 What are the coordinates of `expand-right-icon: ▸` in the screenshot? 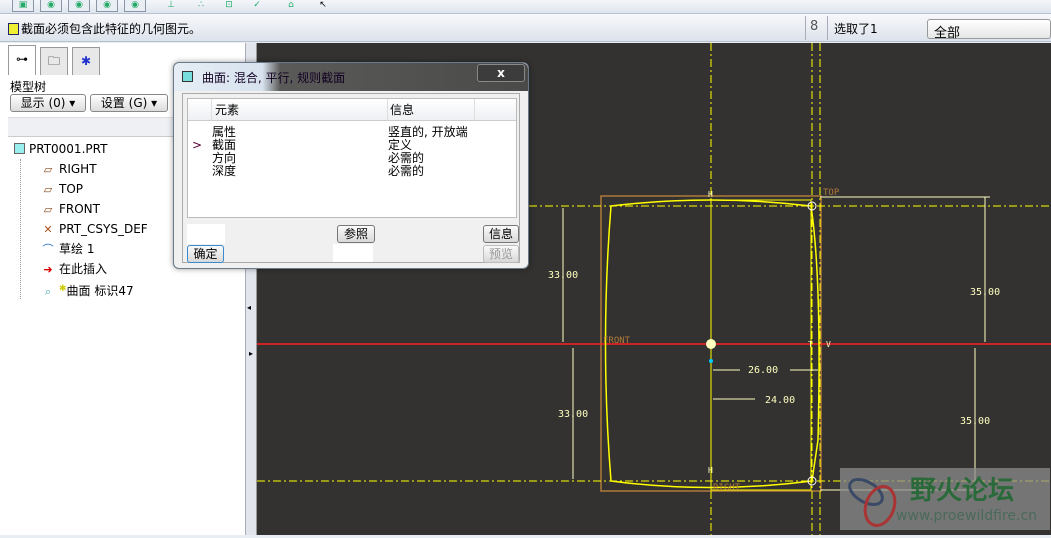 It's located at (251, 353).